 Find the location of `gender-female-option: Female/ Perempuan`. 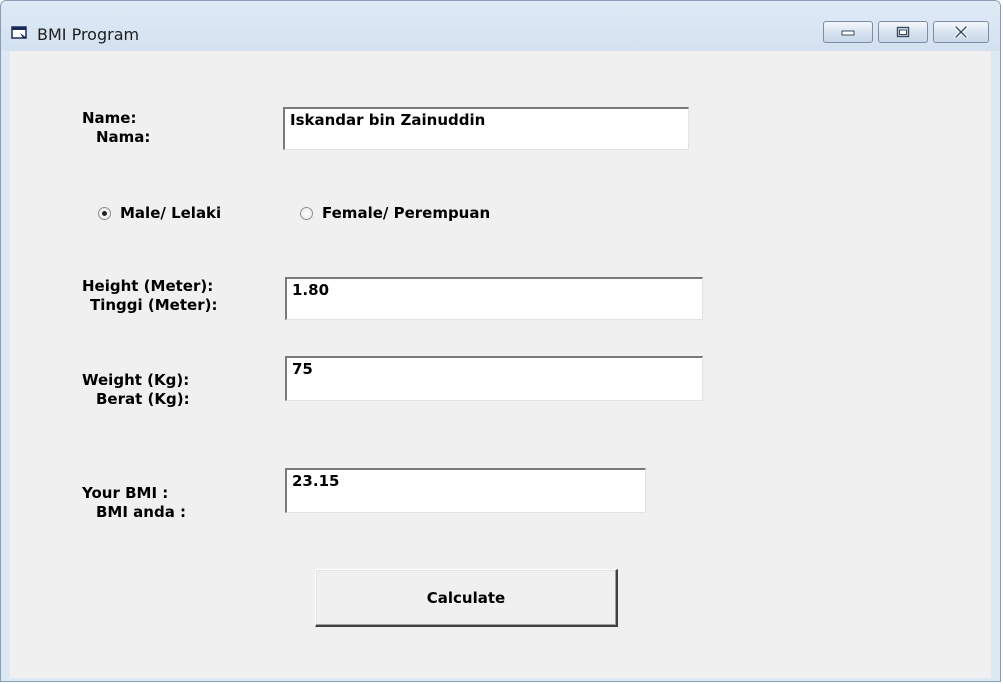

gender-female-option: Female/ Perempuan is located at coordinates (395, 213).